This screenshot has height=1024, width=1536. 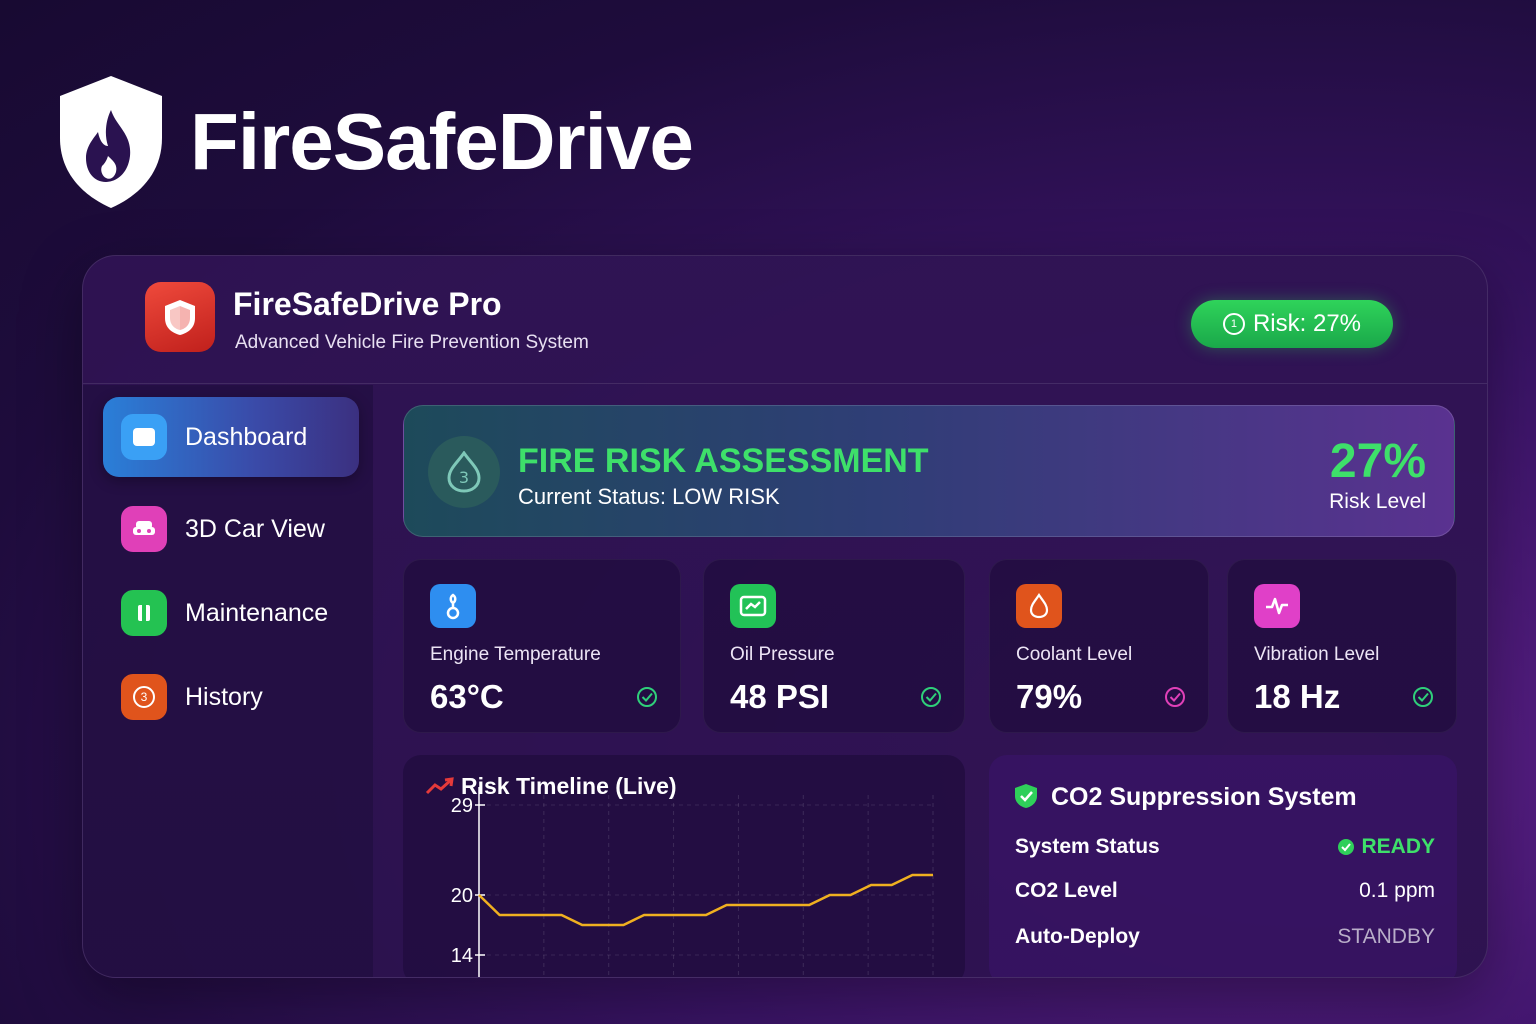 I want to click on metric-card-vibration-level: Vibration Level 18 Hz, so click(x=1342, y=646).